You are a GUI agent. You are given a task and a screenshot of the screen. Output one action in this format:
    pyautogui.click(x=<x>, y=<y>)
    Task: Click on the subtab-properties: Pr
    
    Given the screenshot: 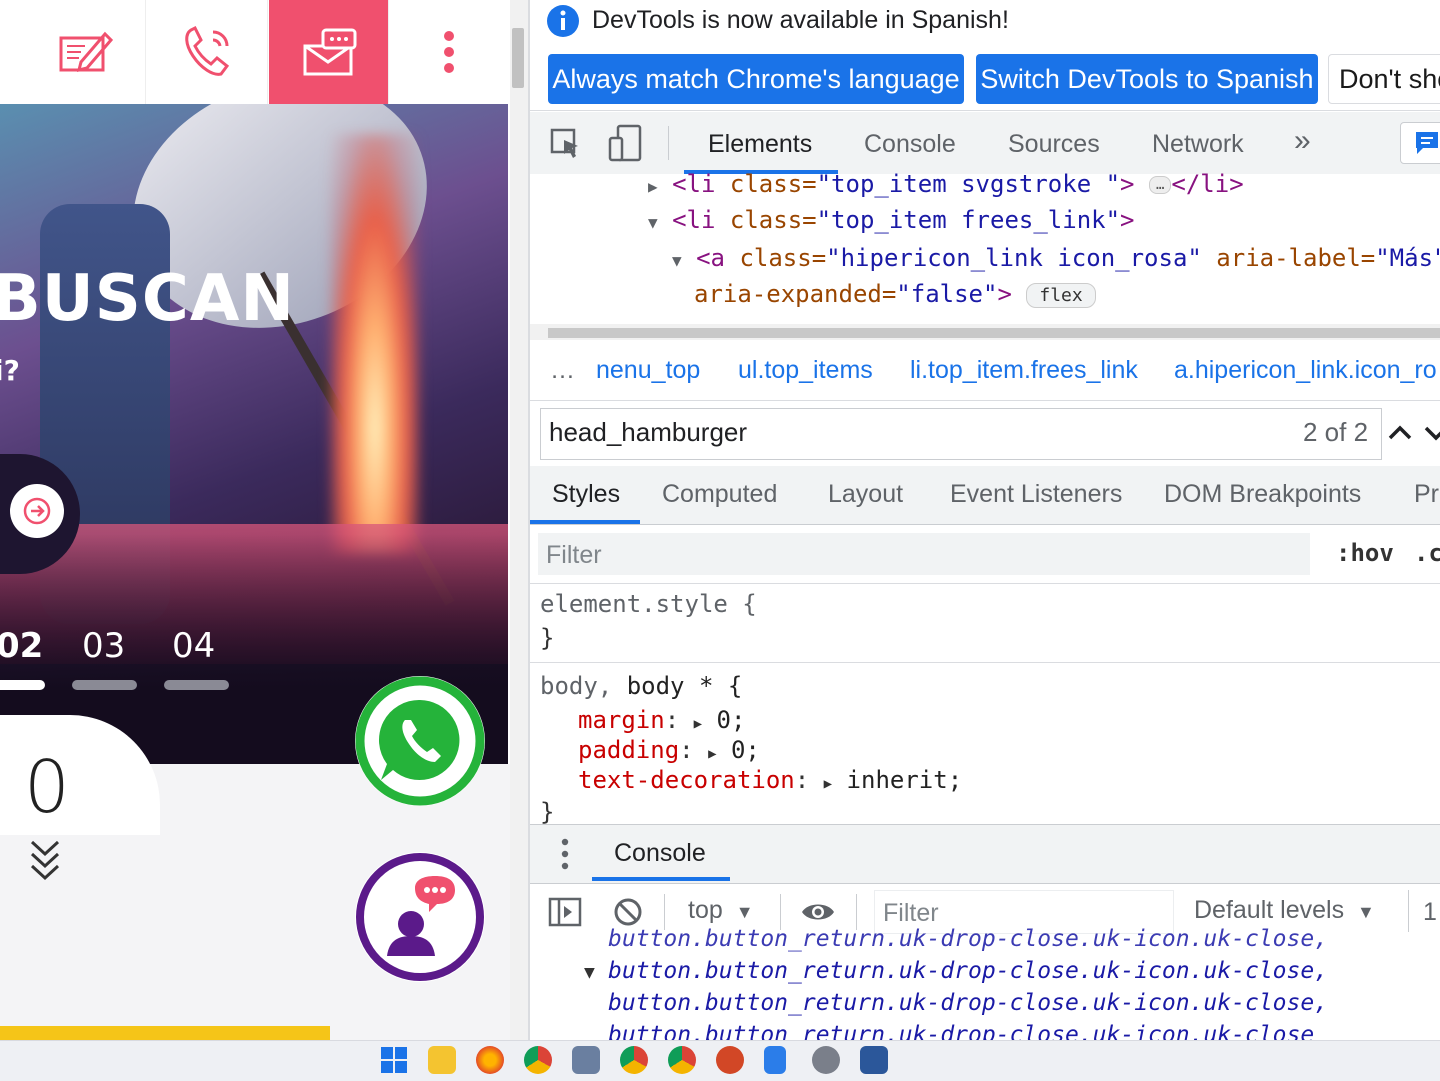 What is the action you would take?
    pyautogui.click(x=1426, y=494)
    